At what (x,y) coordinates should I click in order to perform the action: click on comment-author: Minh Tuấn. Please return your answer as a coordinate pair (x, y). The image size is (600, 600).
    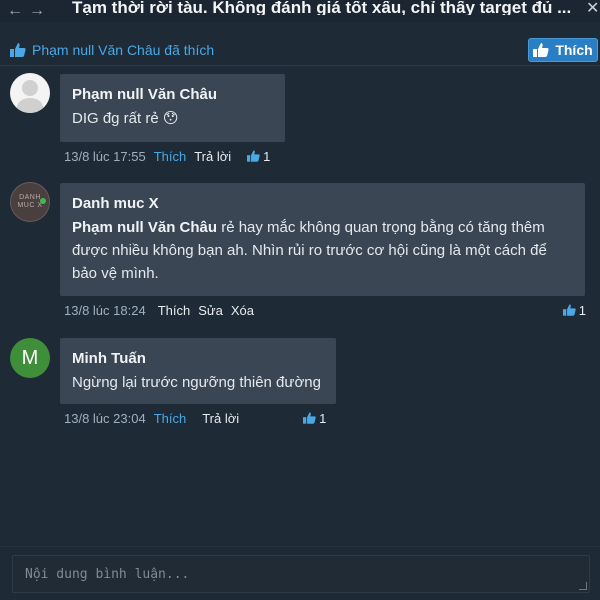
    Looking at the image, I should click on (198, 358).